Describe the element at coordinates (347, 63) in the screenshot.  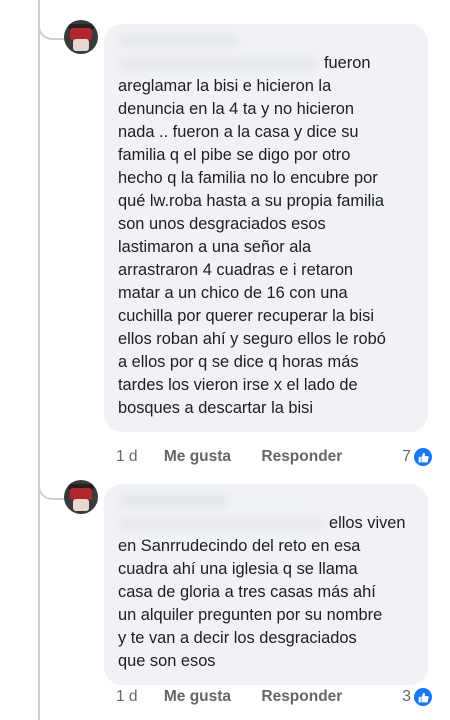
I see `comment-text-first-line: fueron` at that location.